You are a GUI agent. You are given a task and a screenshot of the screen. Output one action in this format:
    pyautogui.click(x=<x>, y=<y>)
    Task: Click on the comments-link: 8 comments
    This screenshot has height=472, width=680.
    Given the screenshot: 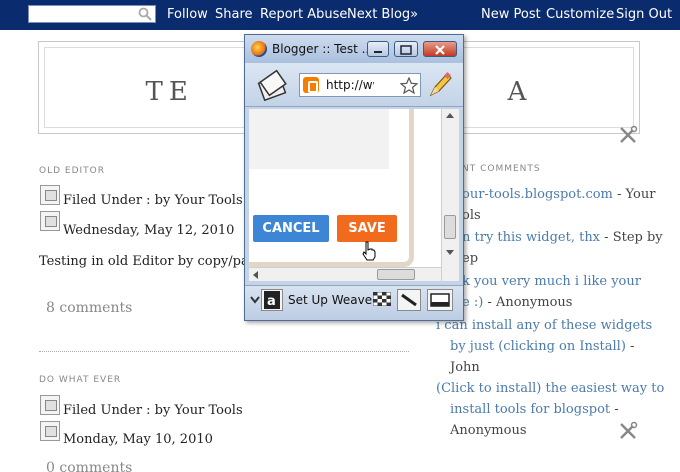 What is the action you would take?
    pyautogui.click(x=89, y=308)
    